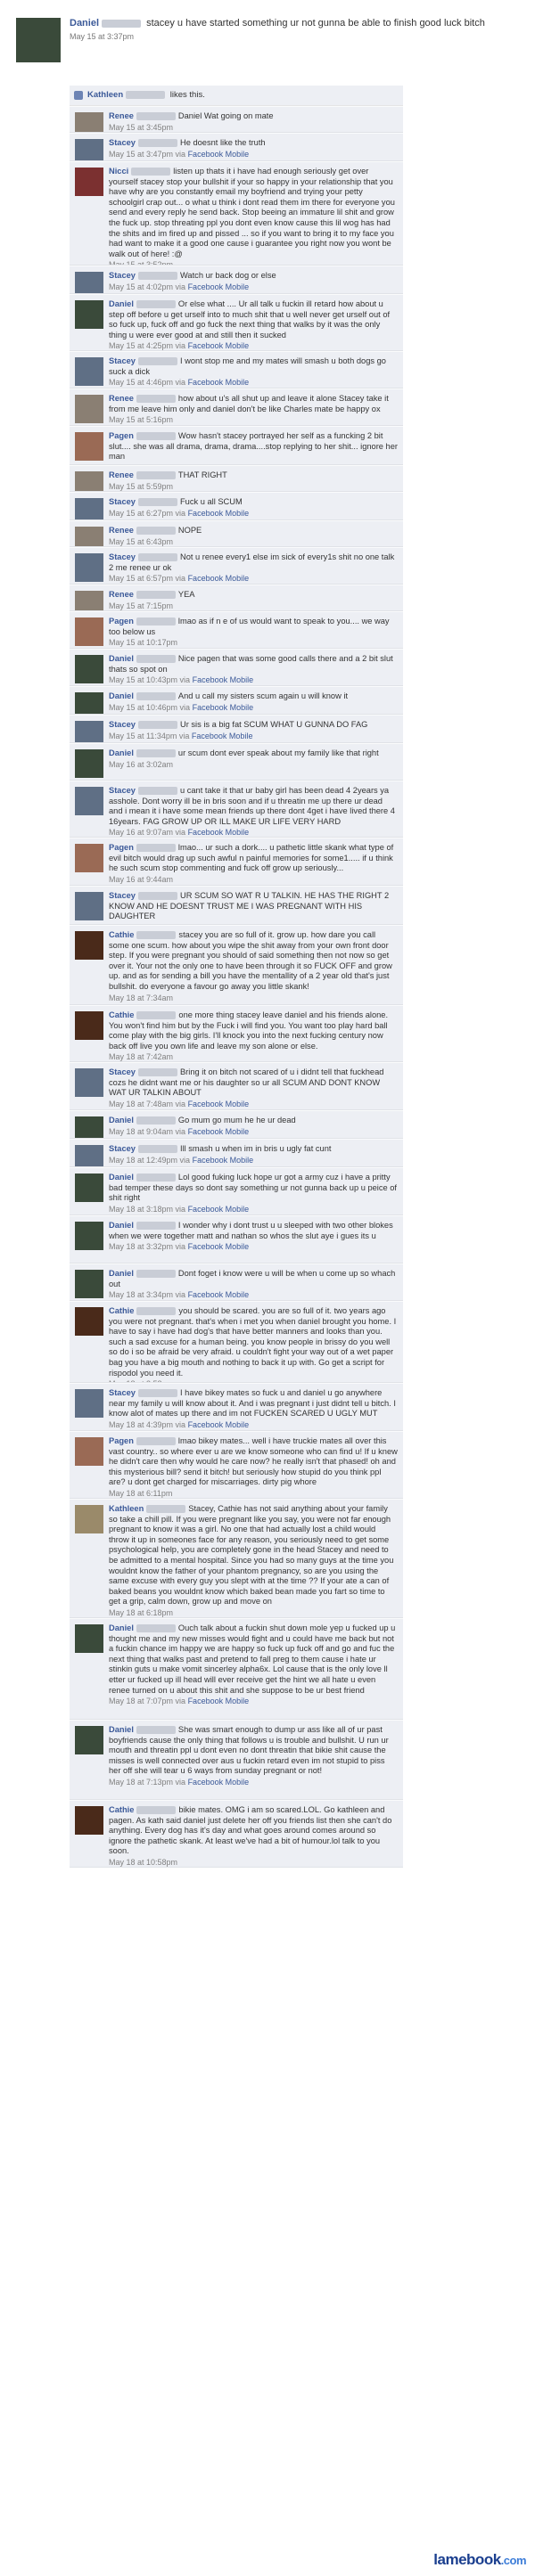 Image resolution: width=535 pixels, height=2576 pixels. What do you see at coordinates (126, 1508) in the screenshot?
I see `commenter-name: Kathleen` at bounding box center [126, 1508].